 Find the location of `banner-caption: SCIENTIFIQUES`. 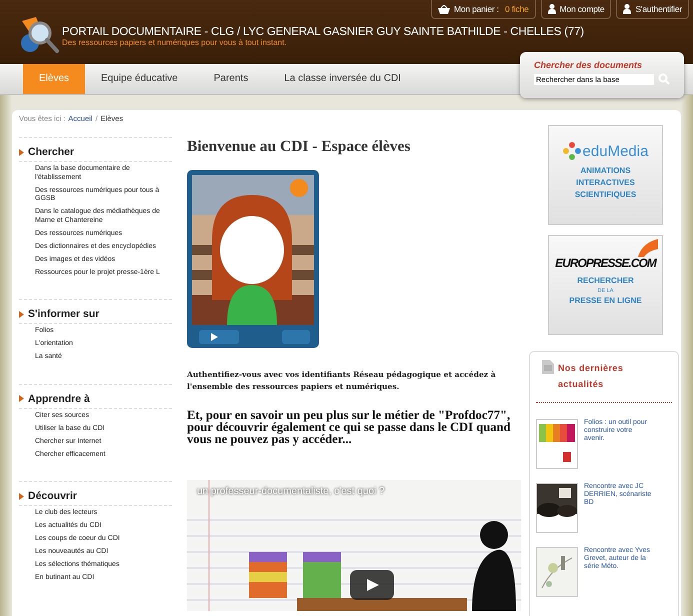

banner-caption: SCIENTIFIQUES is located at coordinates (605, 195).